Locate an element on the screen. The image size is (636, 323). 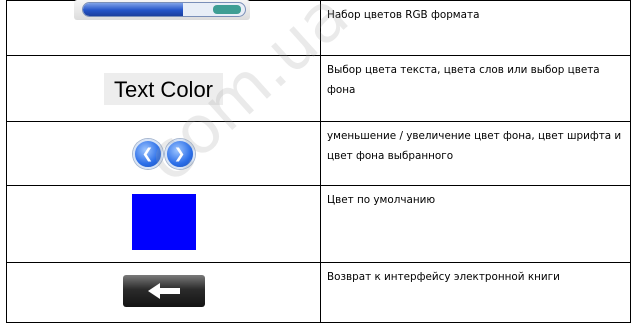
description-cell: Набор цветов RGB формата is located at coordinates (475, 28).